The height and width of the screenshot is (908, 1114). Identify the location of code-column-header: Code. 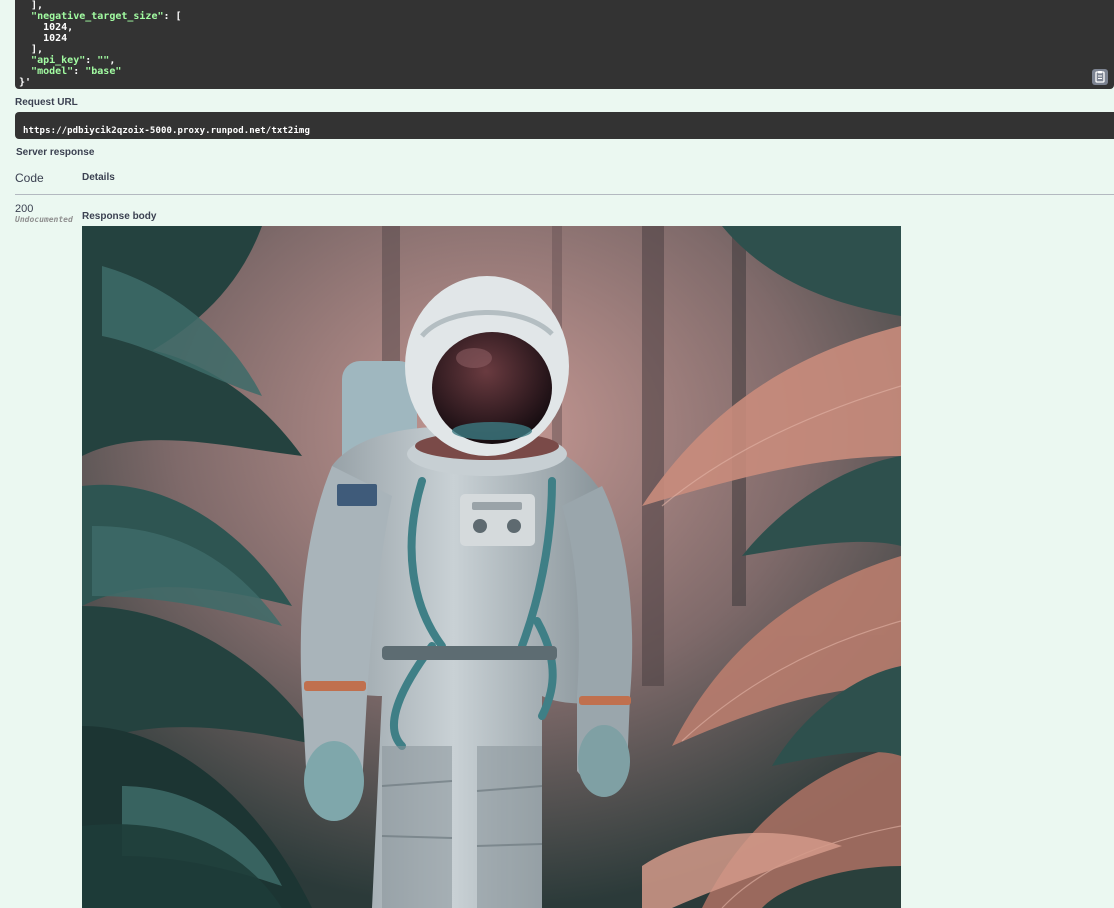
(29, 178).